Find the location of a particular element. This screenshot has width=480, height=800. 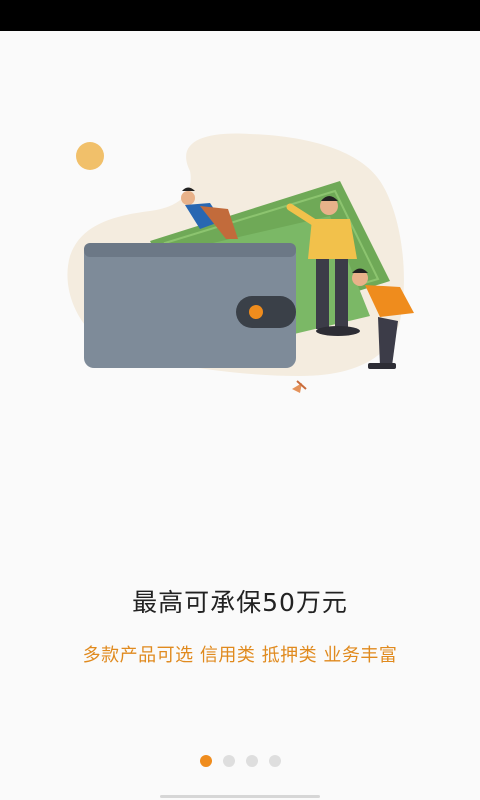

page-indicator is located at coordinates (240, 761).